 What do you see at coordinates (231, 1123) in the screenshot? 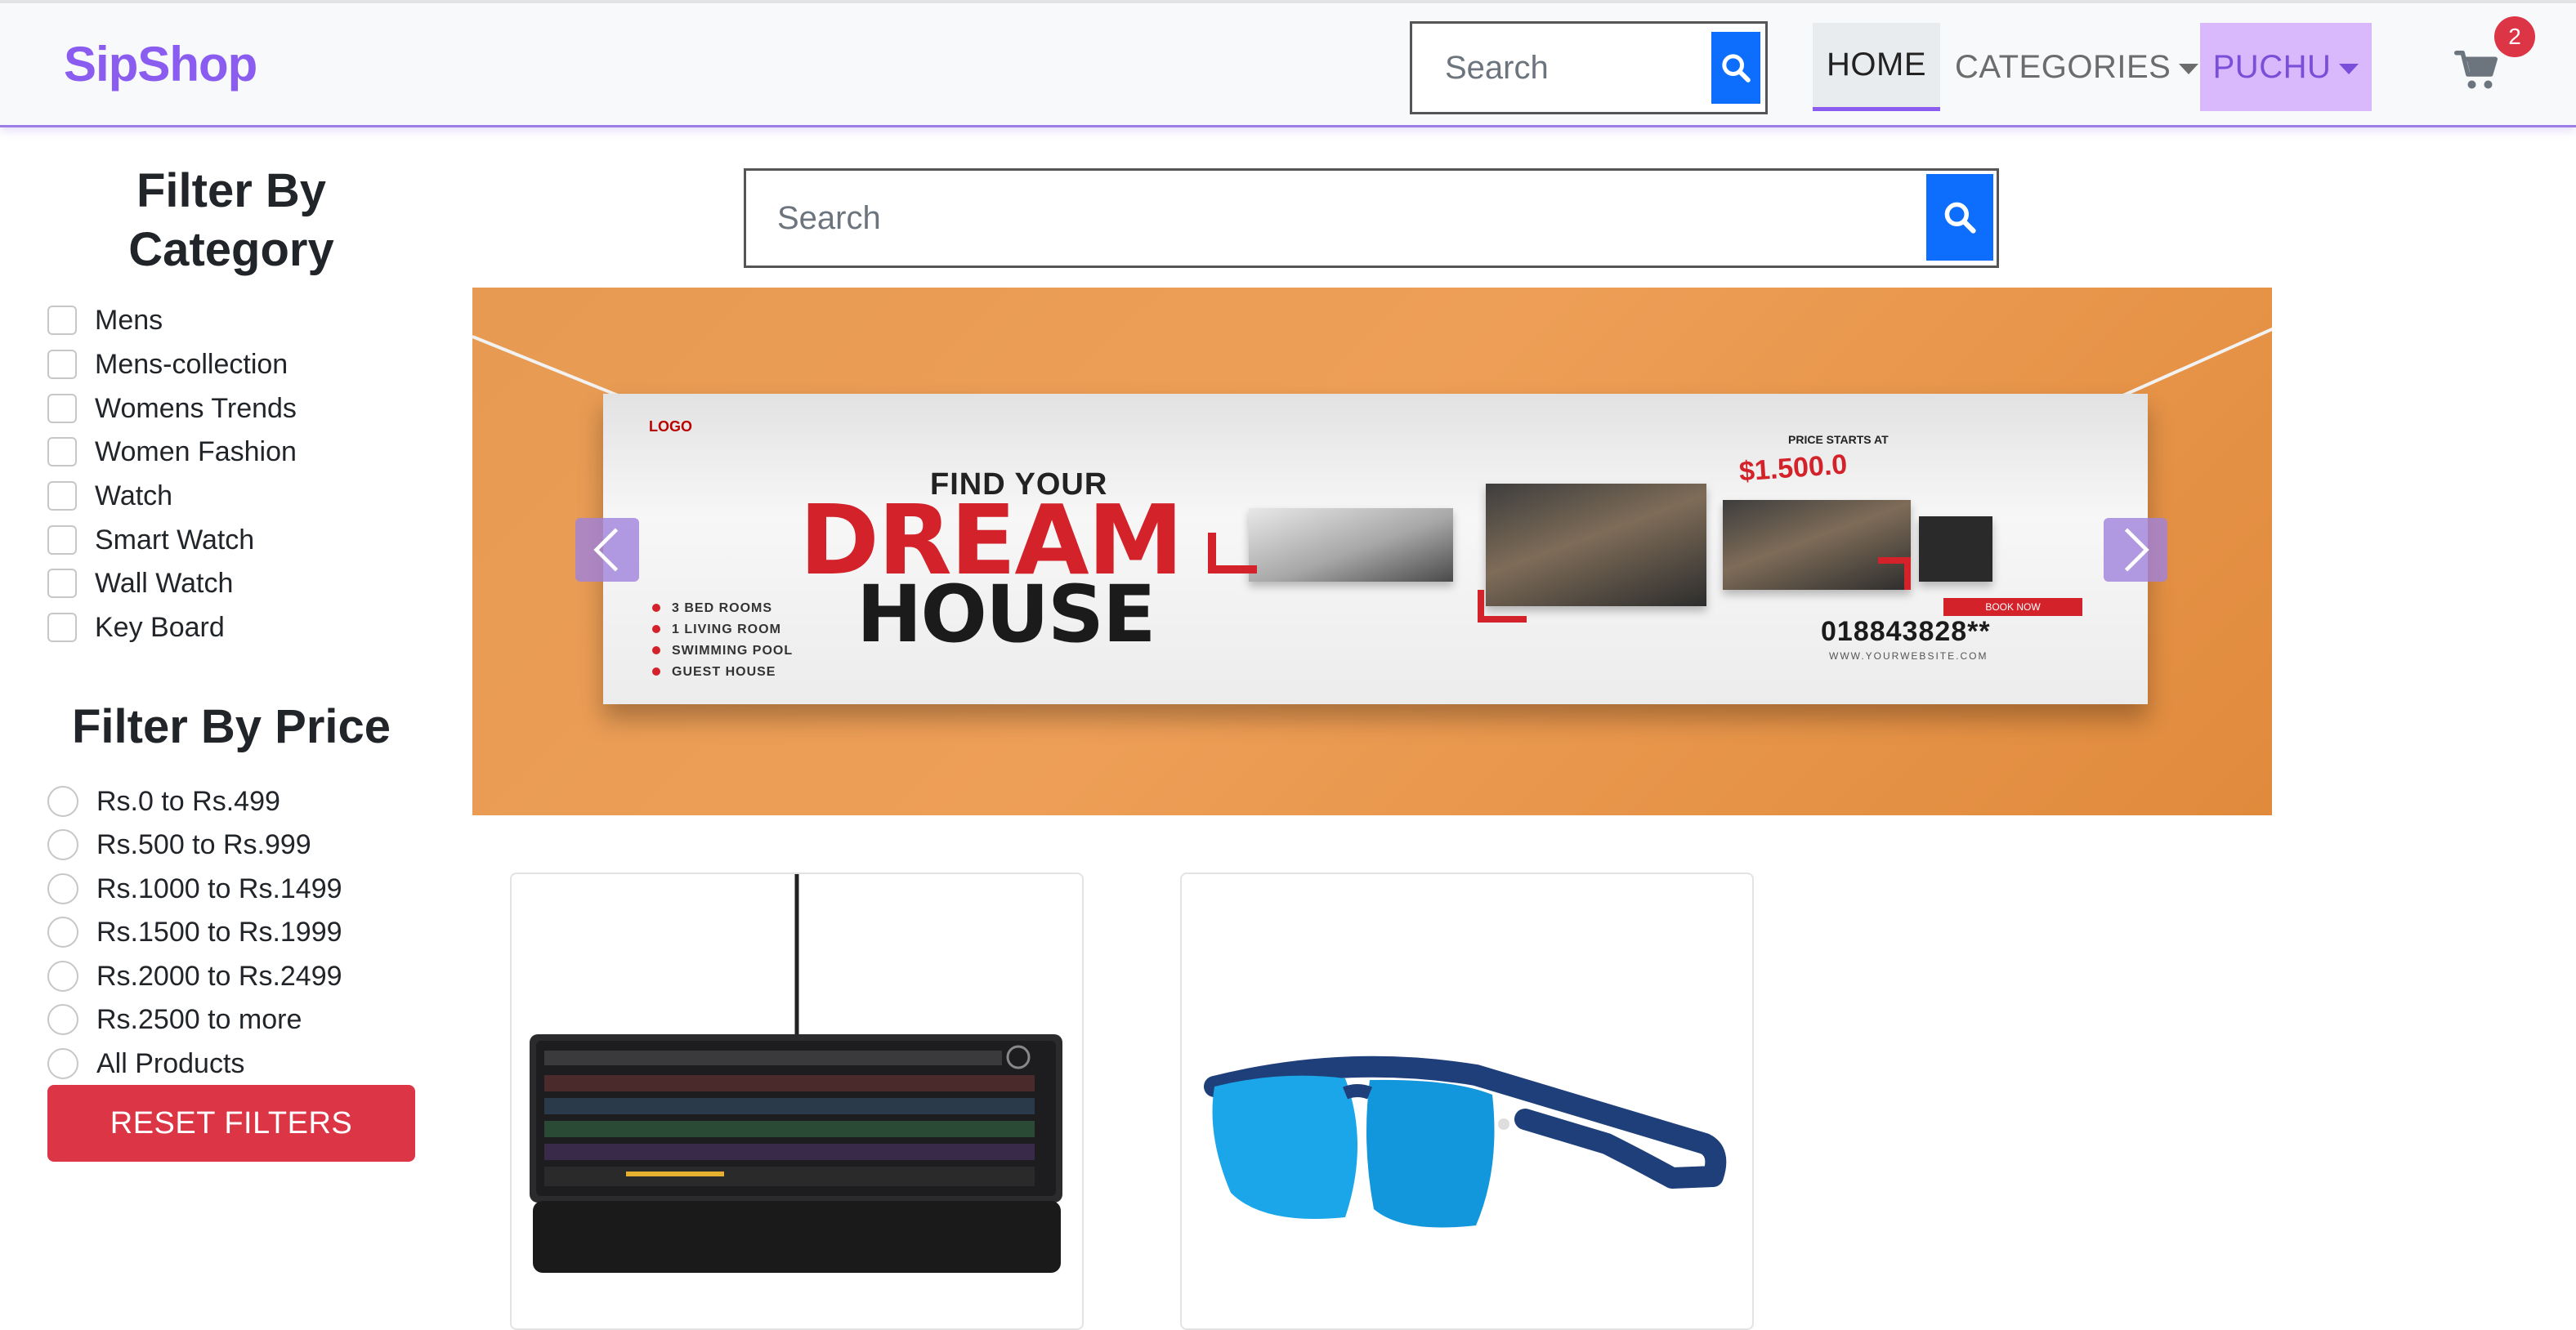
I see `reset-filters-button: RESET FILTERS` at bounding box center [231, 1123].